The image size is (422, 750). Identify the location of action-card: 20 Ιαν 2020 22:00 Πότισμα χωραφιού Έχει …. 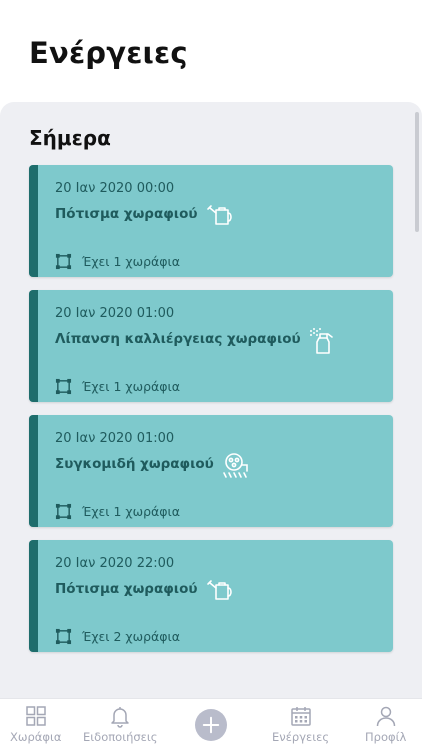
(211, 596).